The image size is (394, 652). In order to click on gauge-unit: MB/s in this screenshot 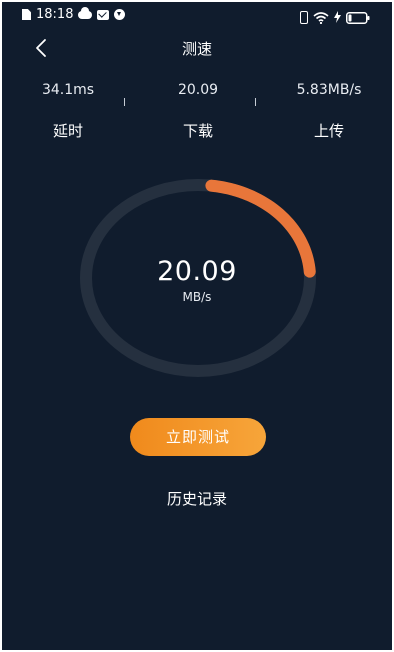, I will do `click(197, 297)`.